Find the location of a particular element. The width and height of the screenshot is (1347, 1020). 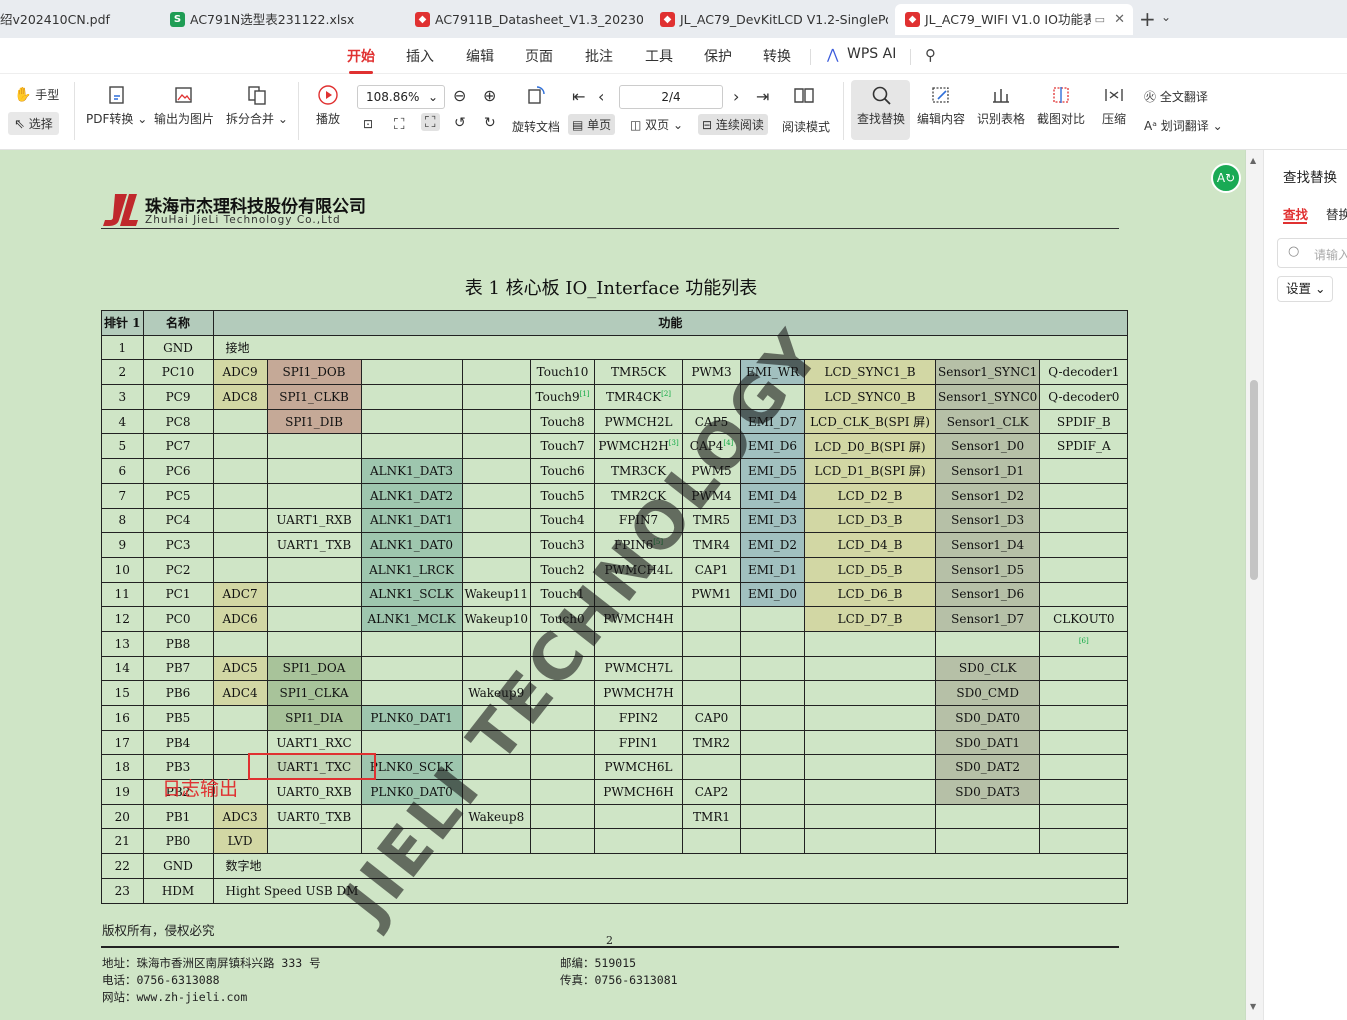

reading-book-icon is located at coordinates (804, 97).